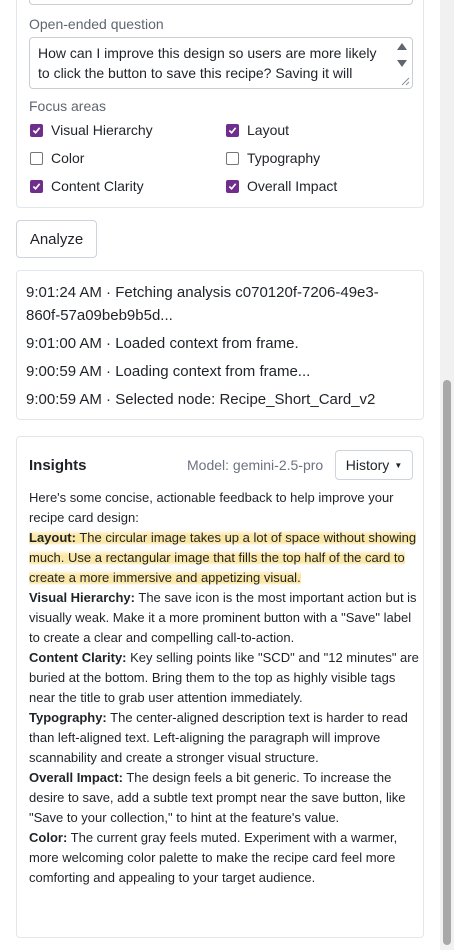 This screenshot has width=454, height=950. Describe the element at coordinates (102, 130) in the screenshot. I see `focus-label: Visual Hierarchy` at that location.